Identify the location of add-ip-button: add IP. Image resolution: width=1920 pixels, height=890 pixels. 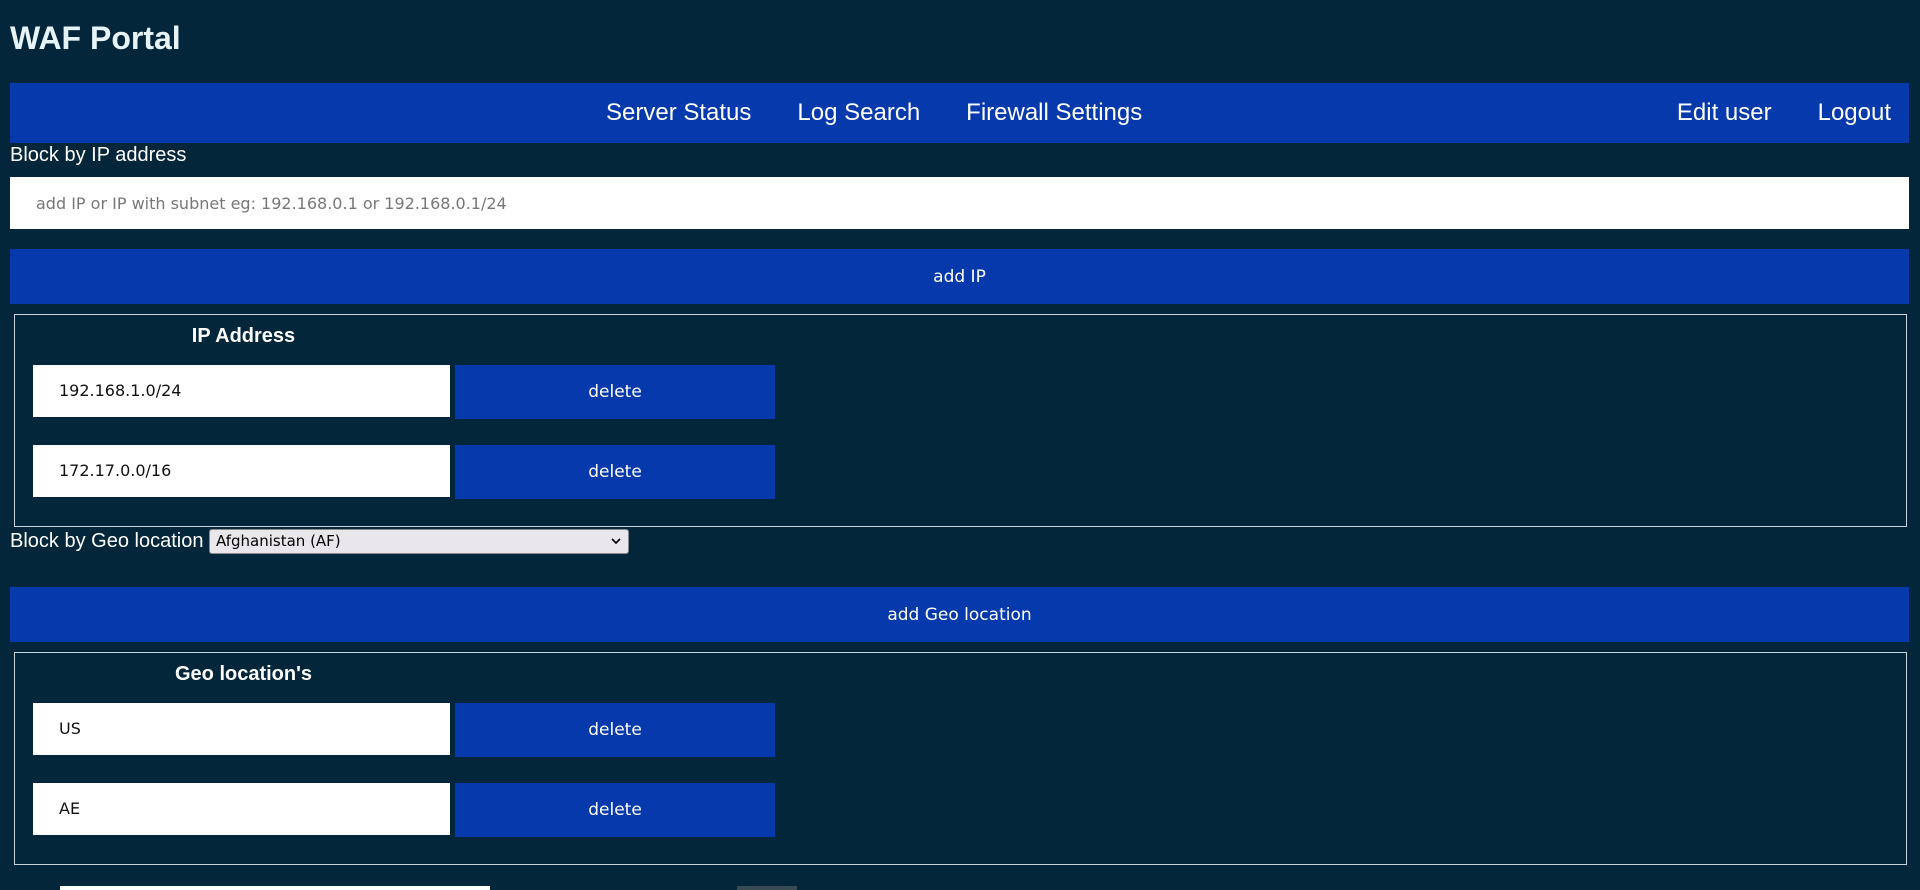
(959, 276).